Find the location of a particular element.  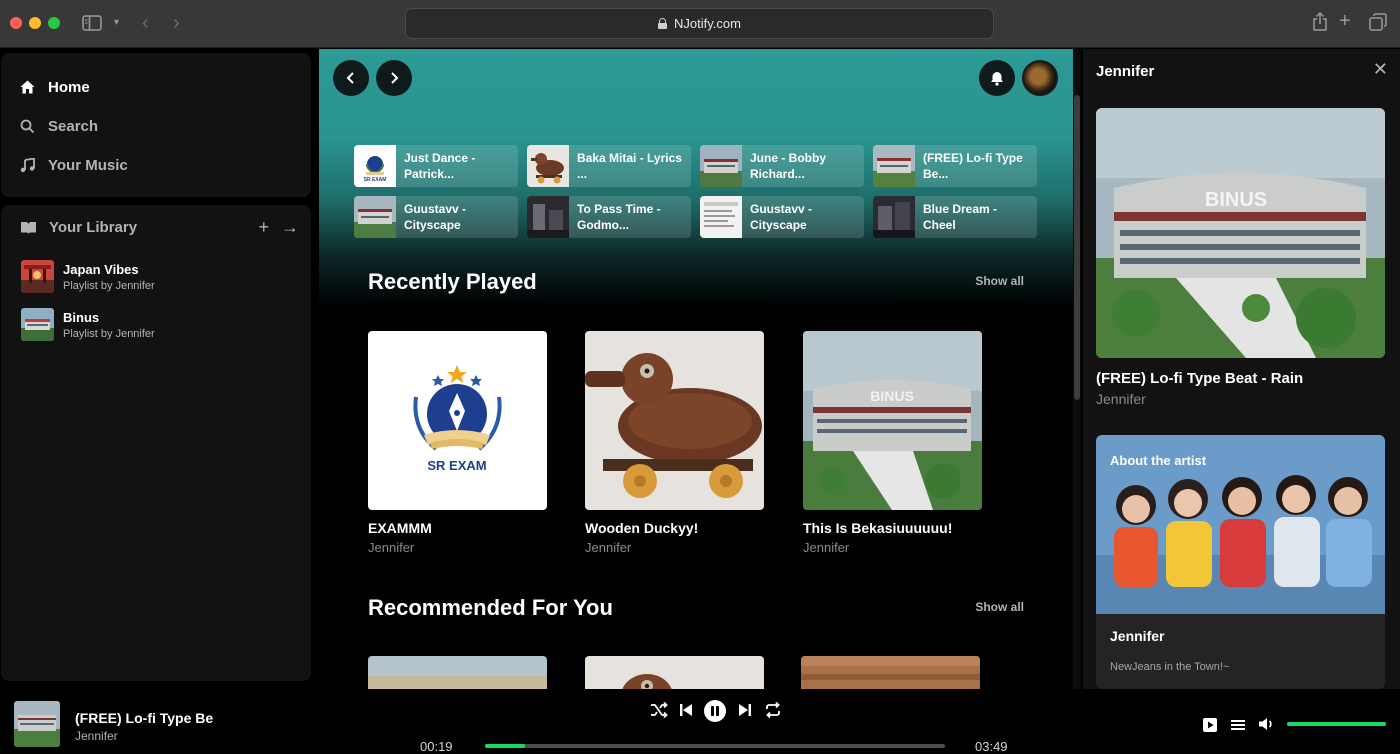

chevron-right-icon is located at coordinates (395, 78).